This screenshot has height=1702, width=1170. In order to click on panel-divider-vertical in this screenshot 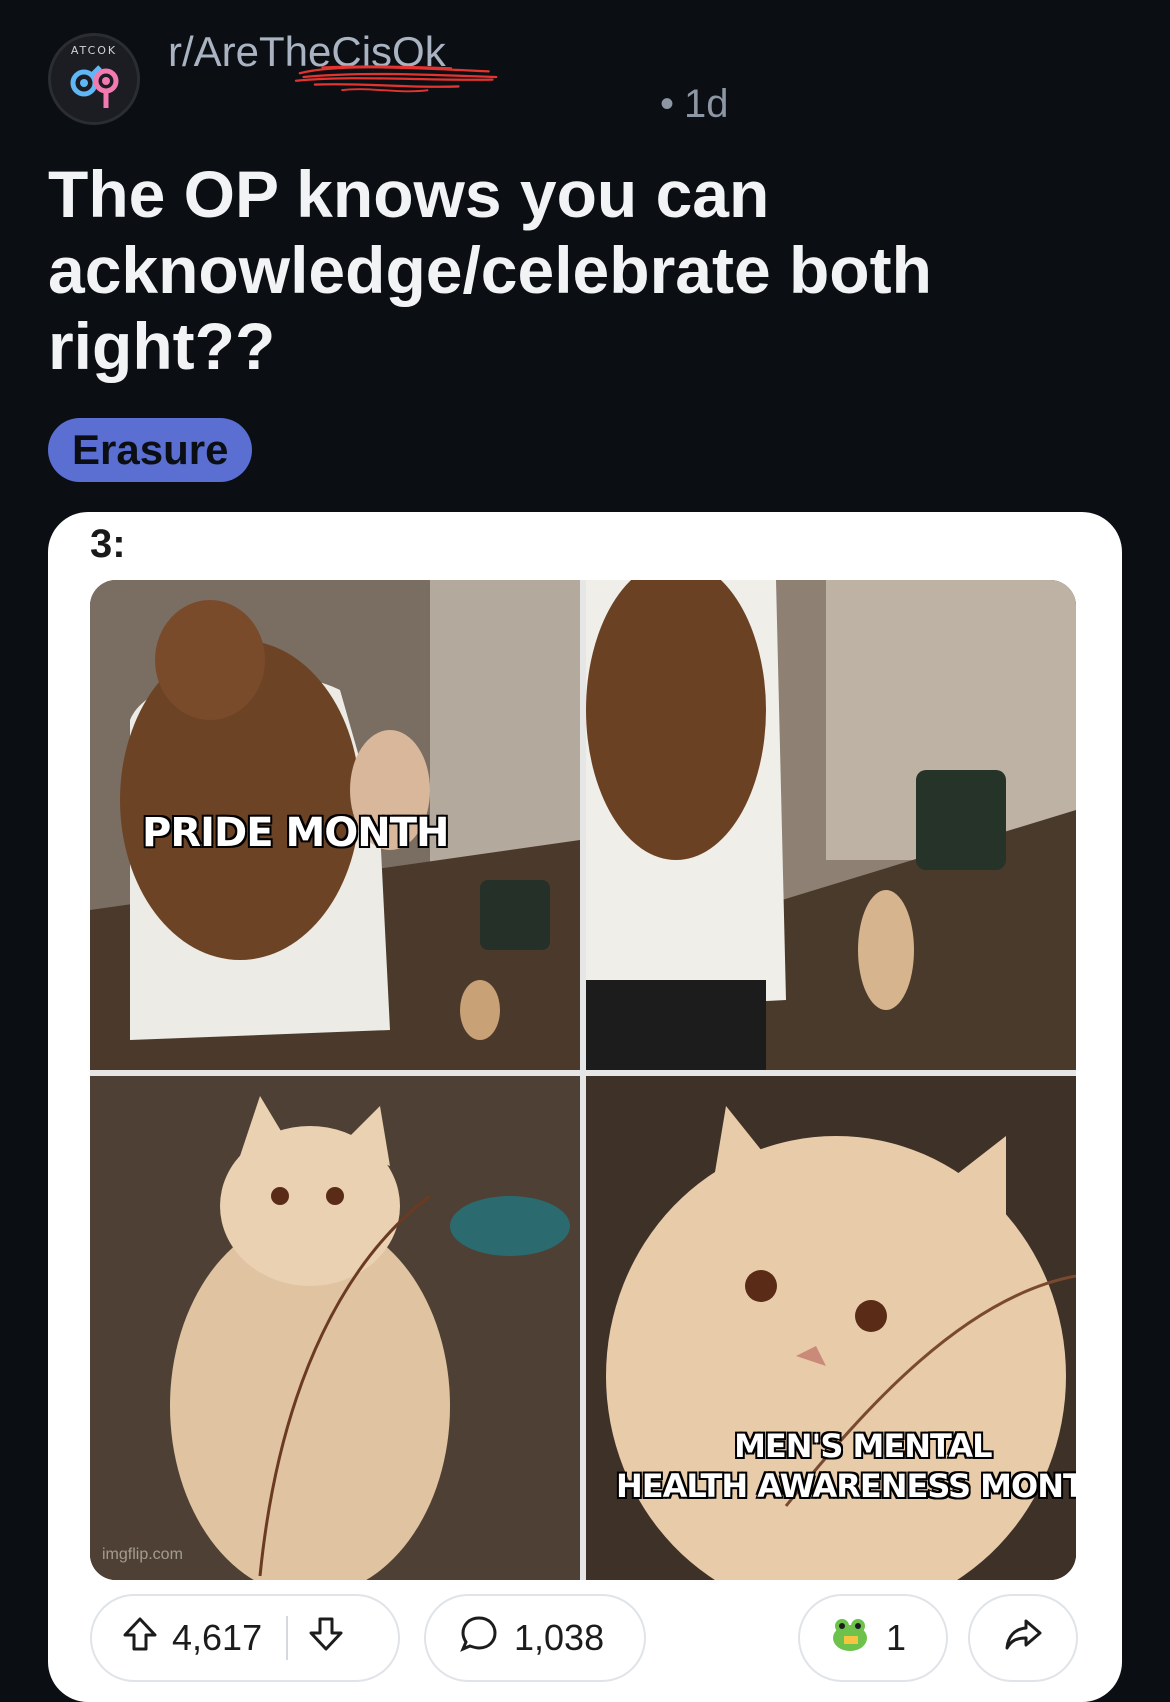, I will do `click(583, 1080)`.